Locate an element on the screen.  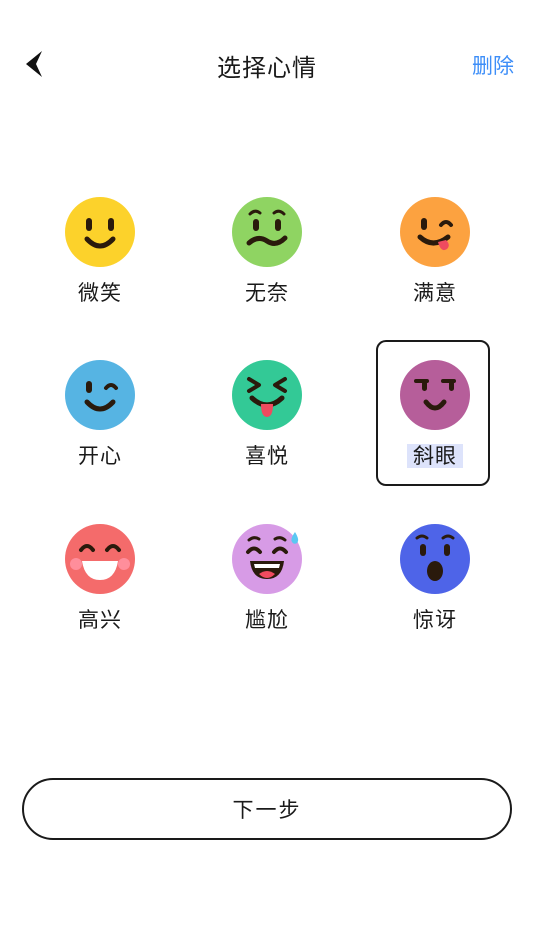
mood-label: 满意 is located at coordinates (435, 293).